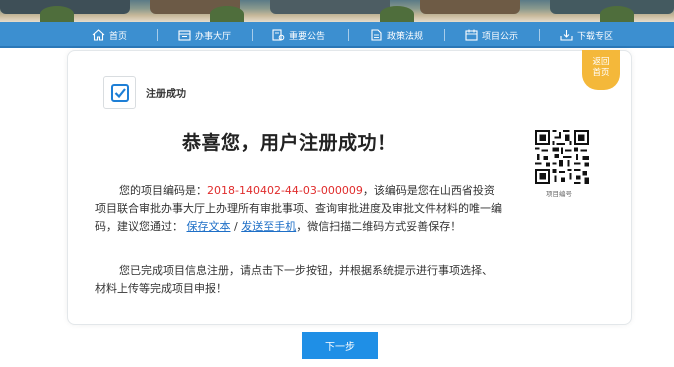  Describe the element at coordinates (285, 190) in the screenshot. I see `project-code-value: 2018-140402-44-03-000009` at that location.